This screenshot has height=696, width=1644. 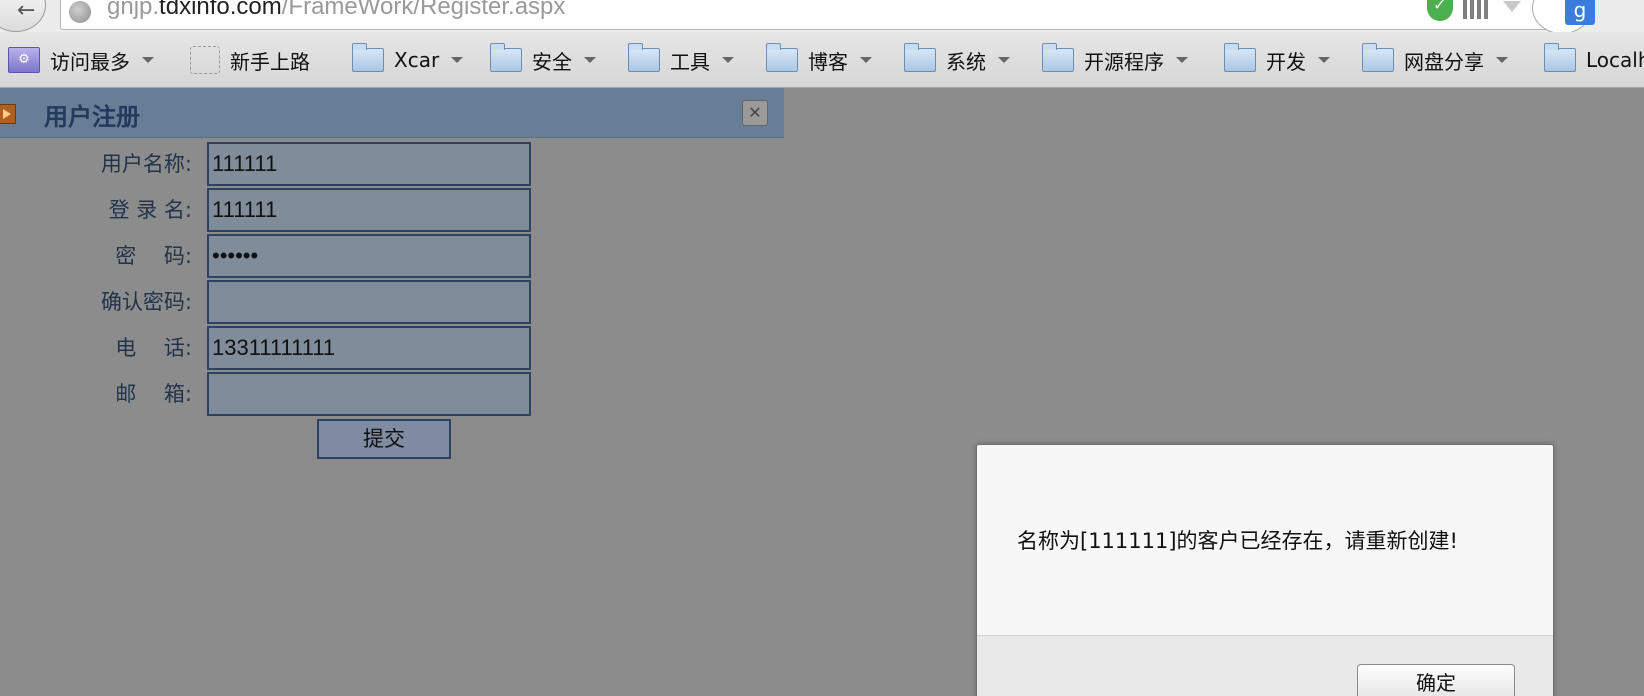 I want to click on bookmark-label: 开源程序, so click(x=1124, y=61).